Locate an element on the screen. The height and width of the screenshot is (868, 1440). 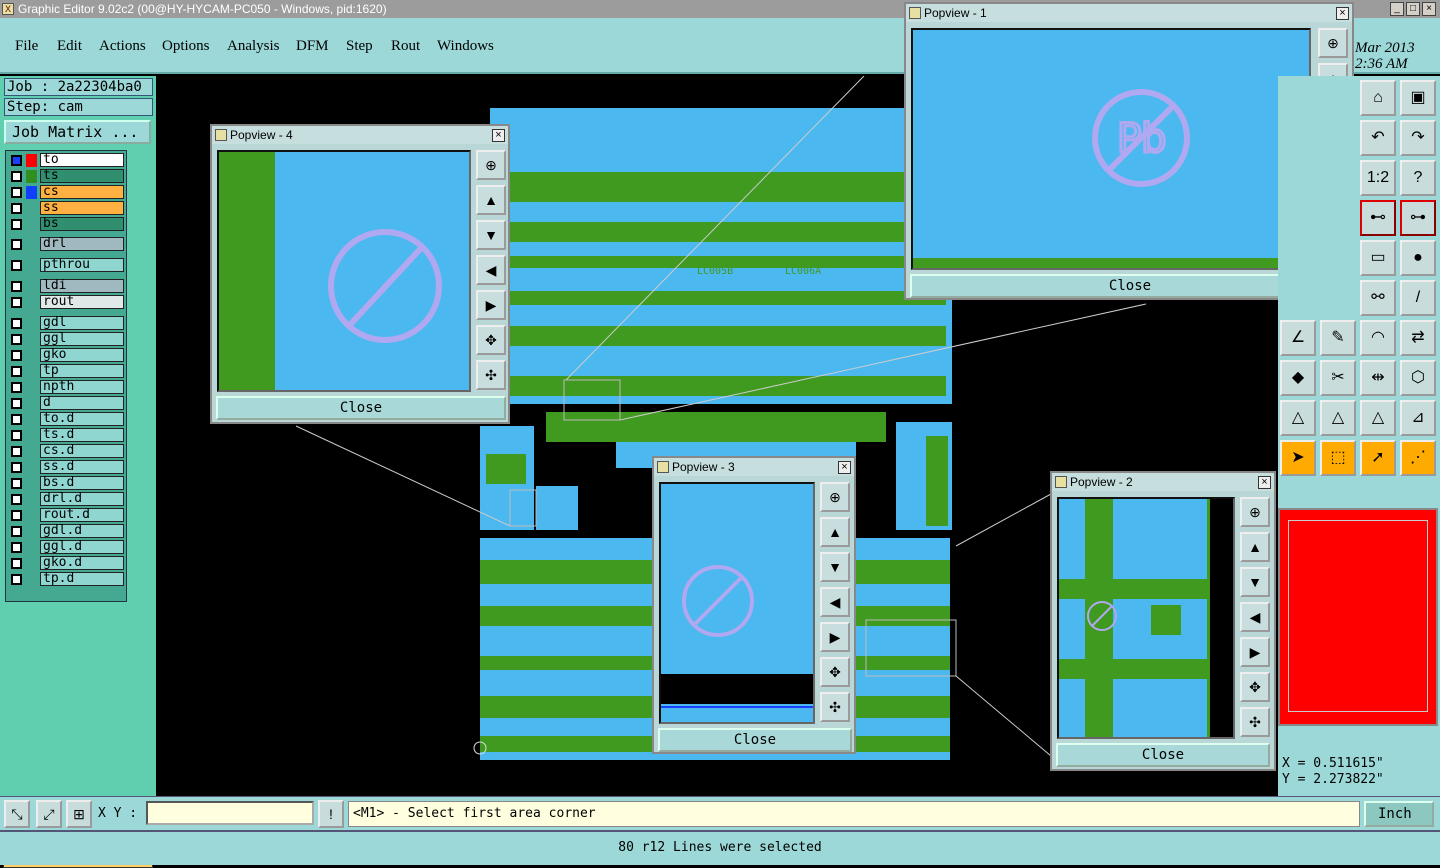
layer-row: to is located at coordinates (66, 160).